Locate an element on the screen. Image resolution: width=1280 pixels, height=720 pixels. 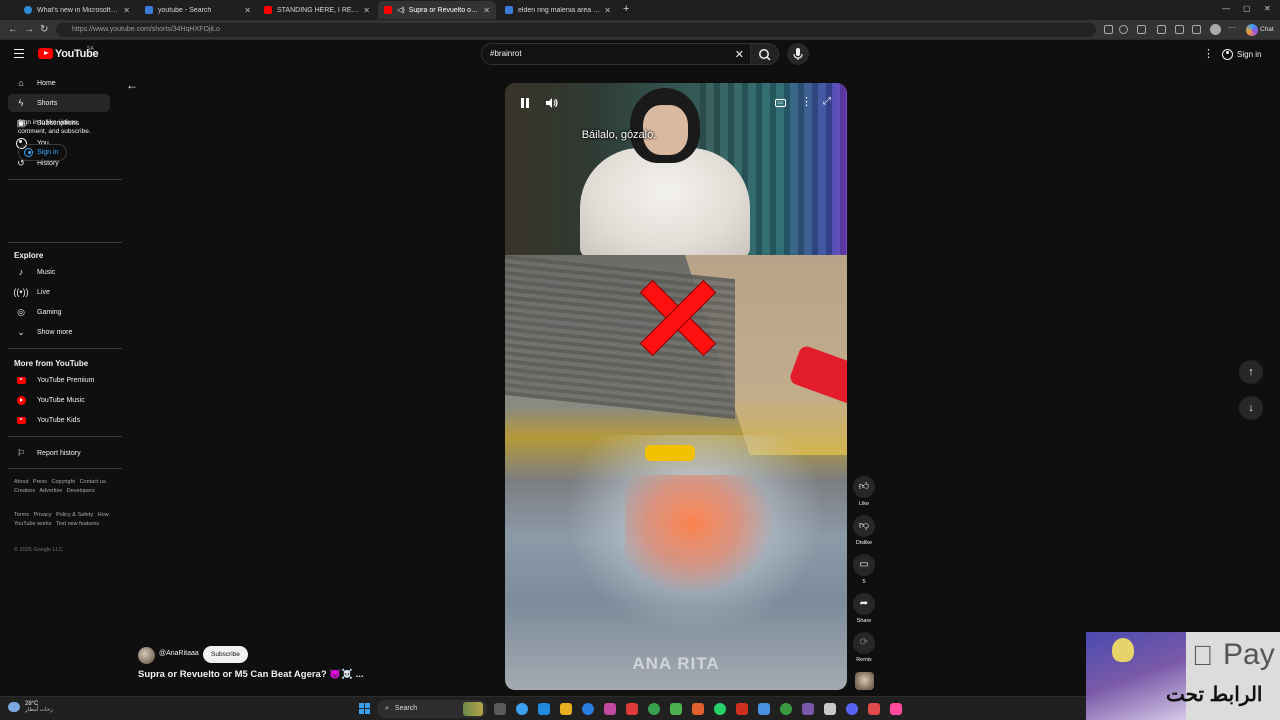
footer-link: Copyright is located at coordinates (64, 482).